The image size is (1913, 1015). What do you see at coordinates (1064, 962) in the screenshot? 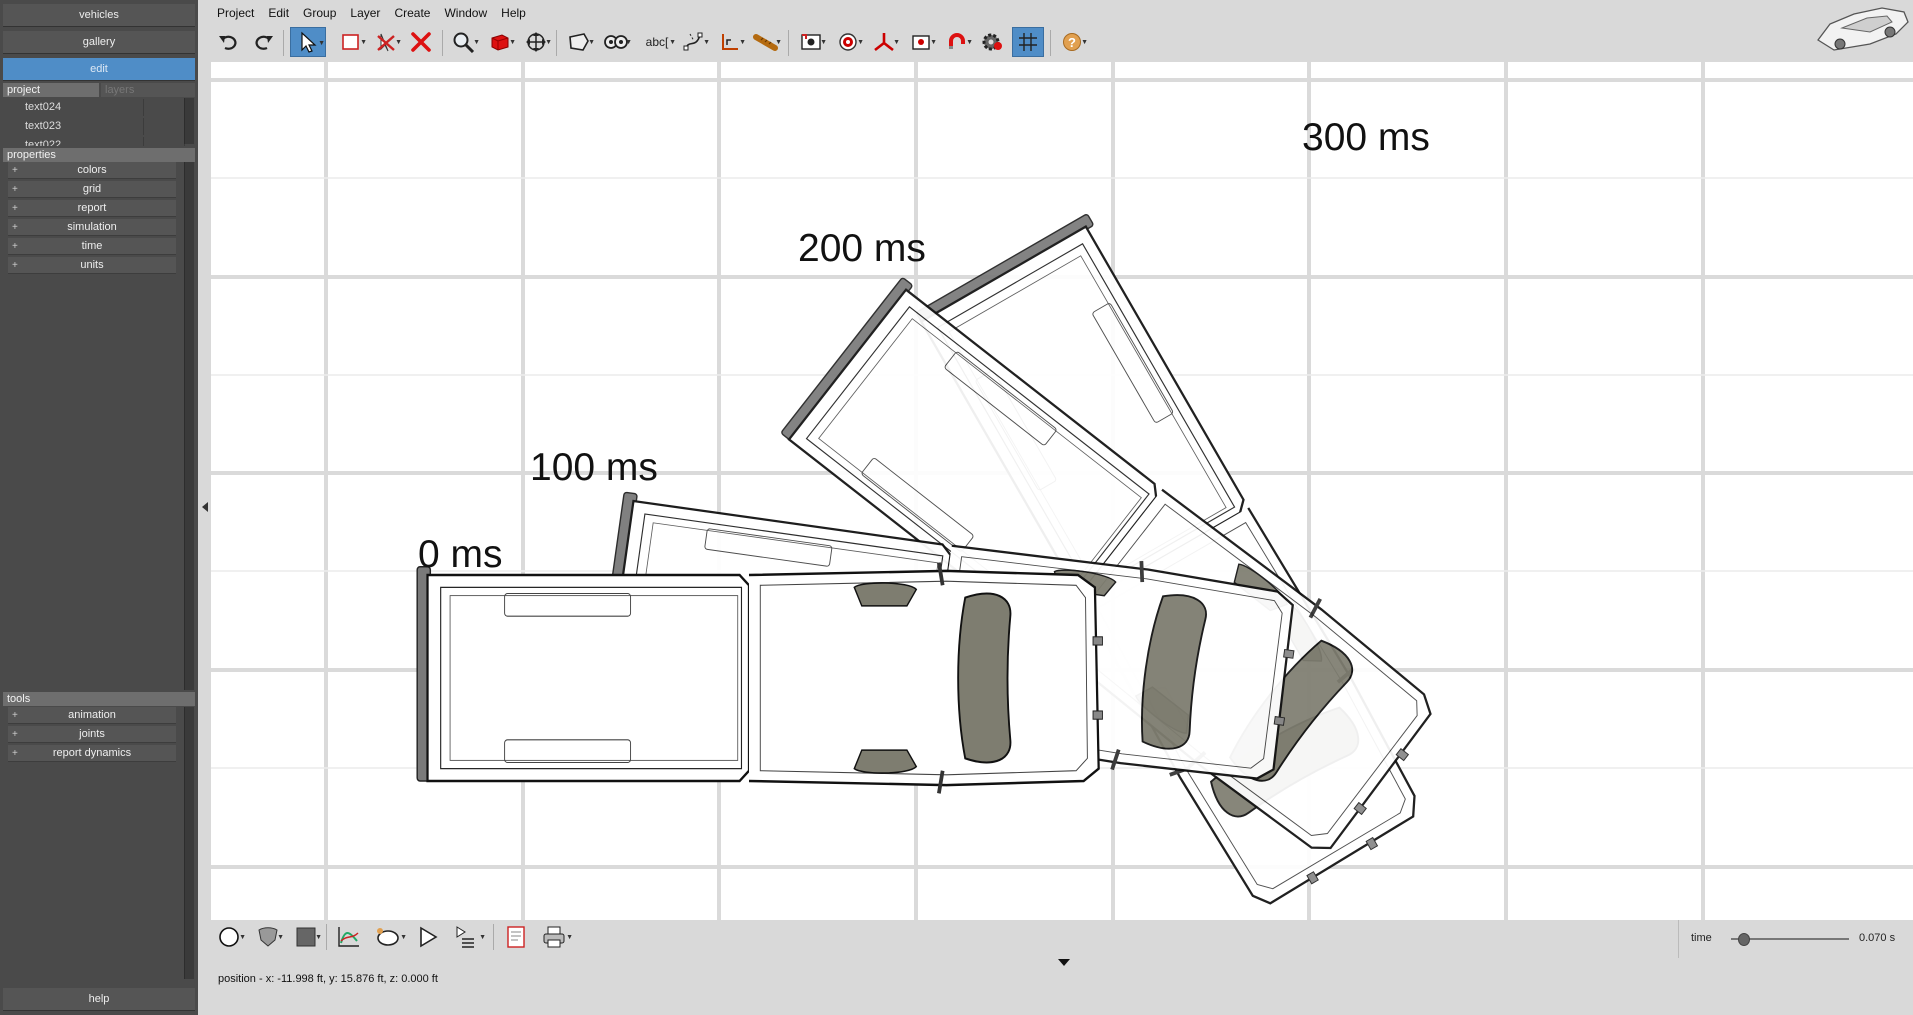
I see `expand-panel-icon` at bounding box center [1064, 962].